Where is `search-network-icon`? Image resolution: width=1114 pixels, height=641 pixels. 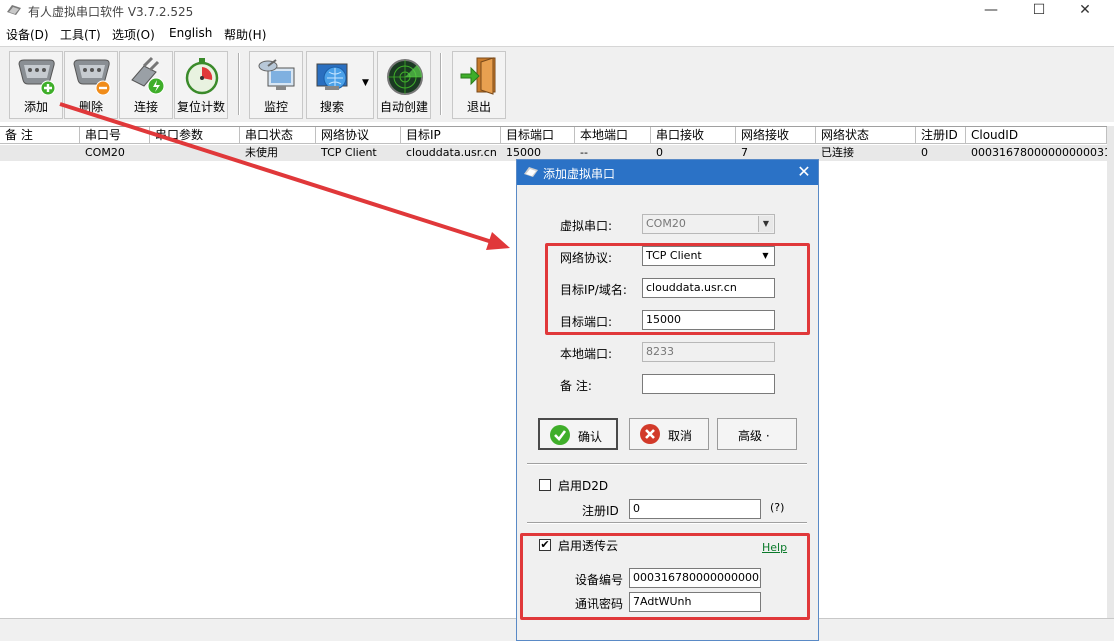 search-network-icon is located at coordinates (332, 76).